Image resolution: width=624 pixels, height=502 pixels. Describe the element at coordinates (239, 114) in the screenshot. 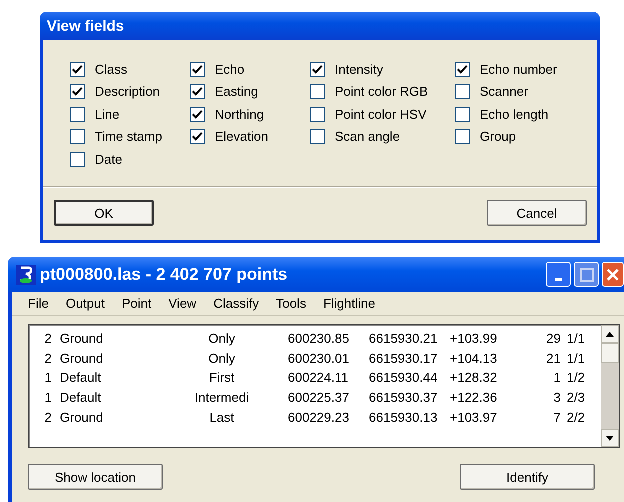

I see `checkbox-label: Northing` at that location.